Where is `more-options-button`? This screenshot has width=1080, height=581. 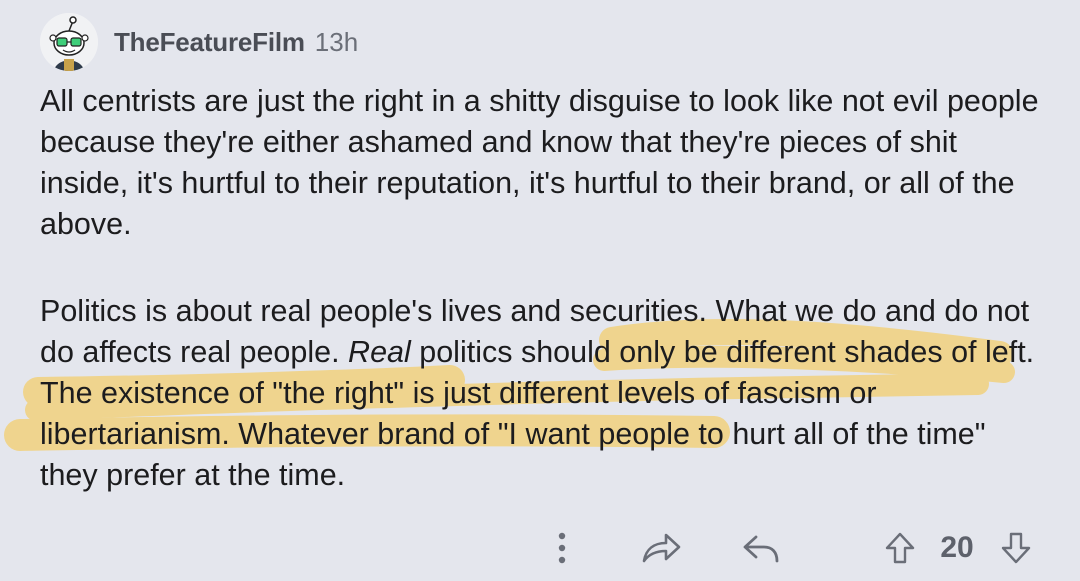 more-options-button is located at coordinates (562, 548).